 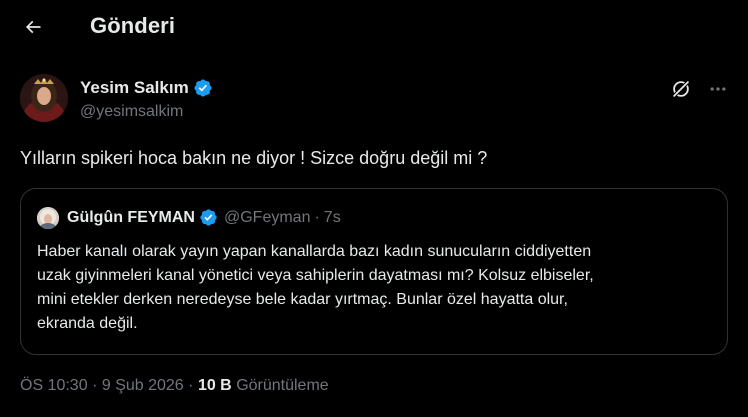 I want to click on tweet-date: 9 Şub 2026, so click(x=143, y=385).